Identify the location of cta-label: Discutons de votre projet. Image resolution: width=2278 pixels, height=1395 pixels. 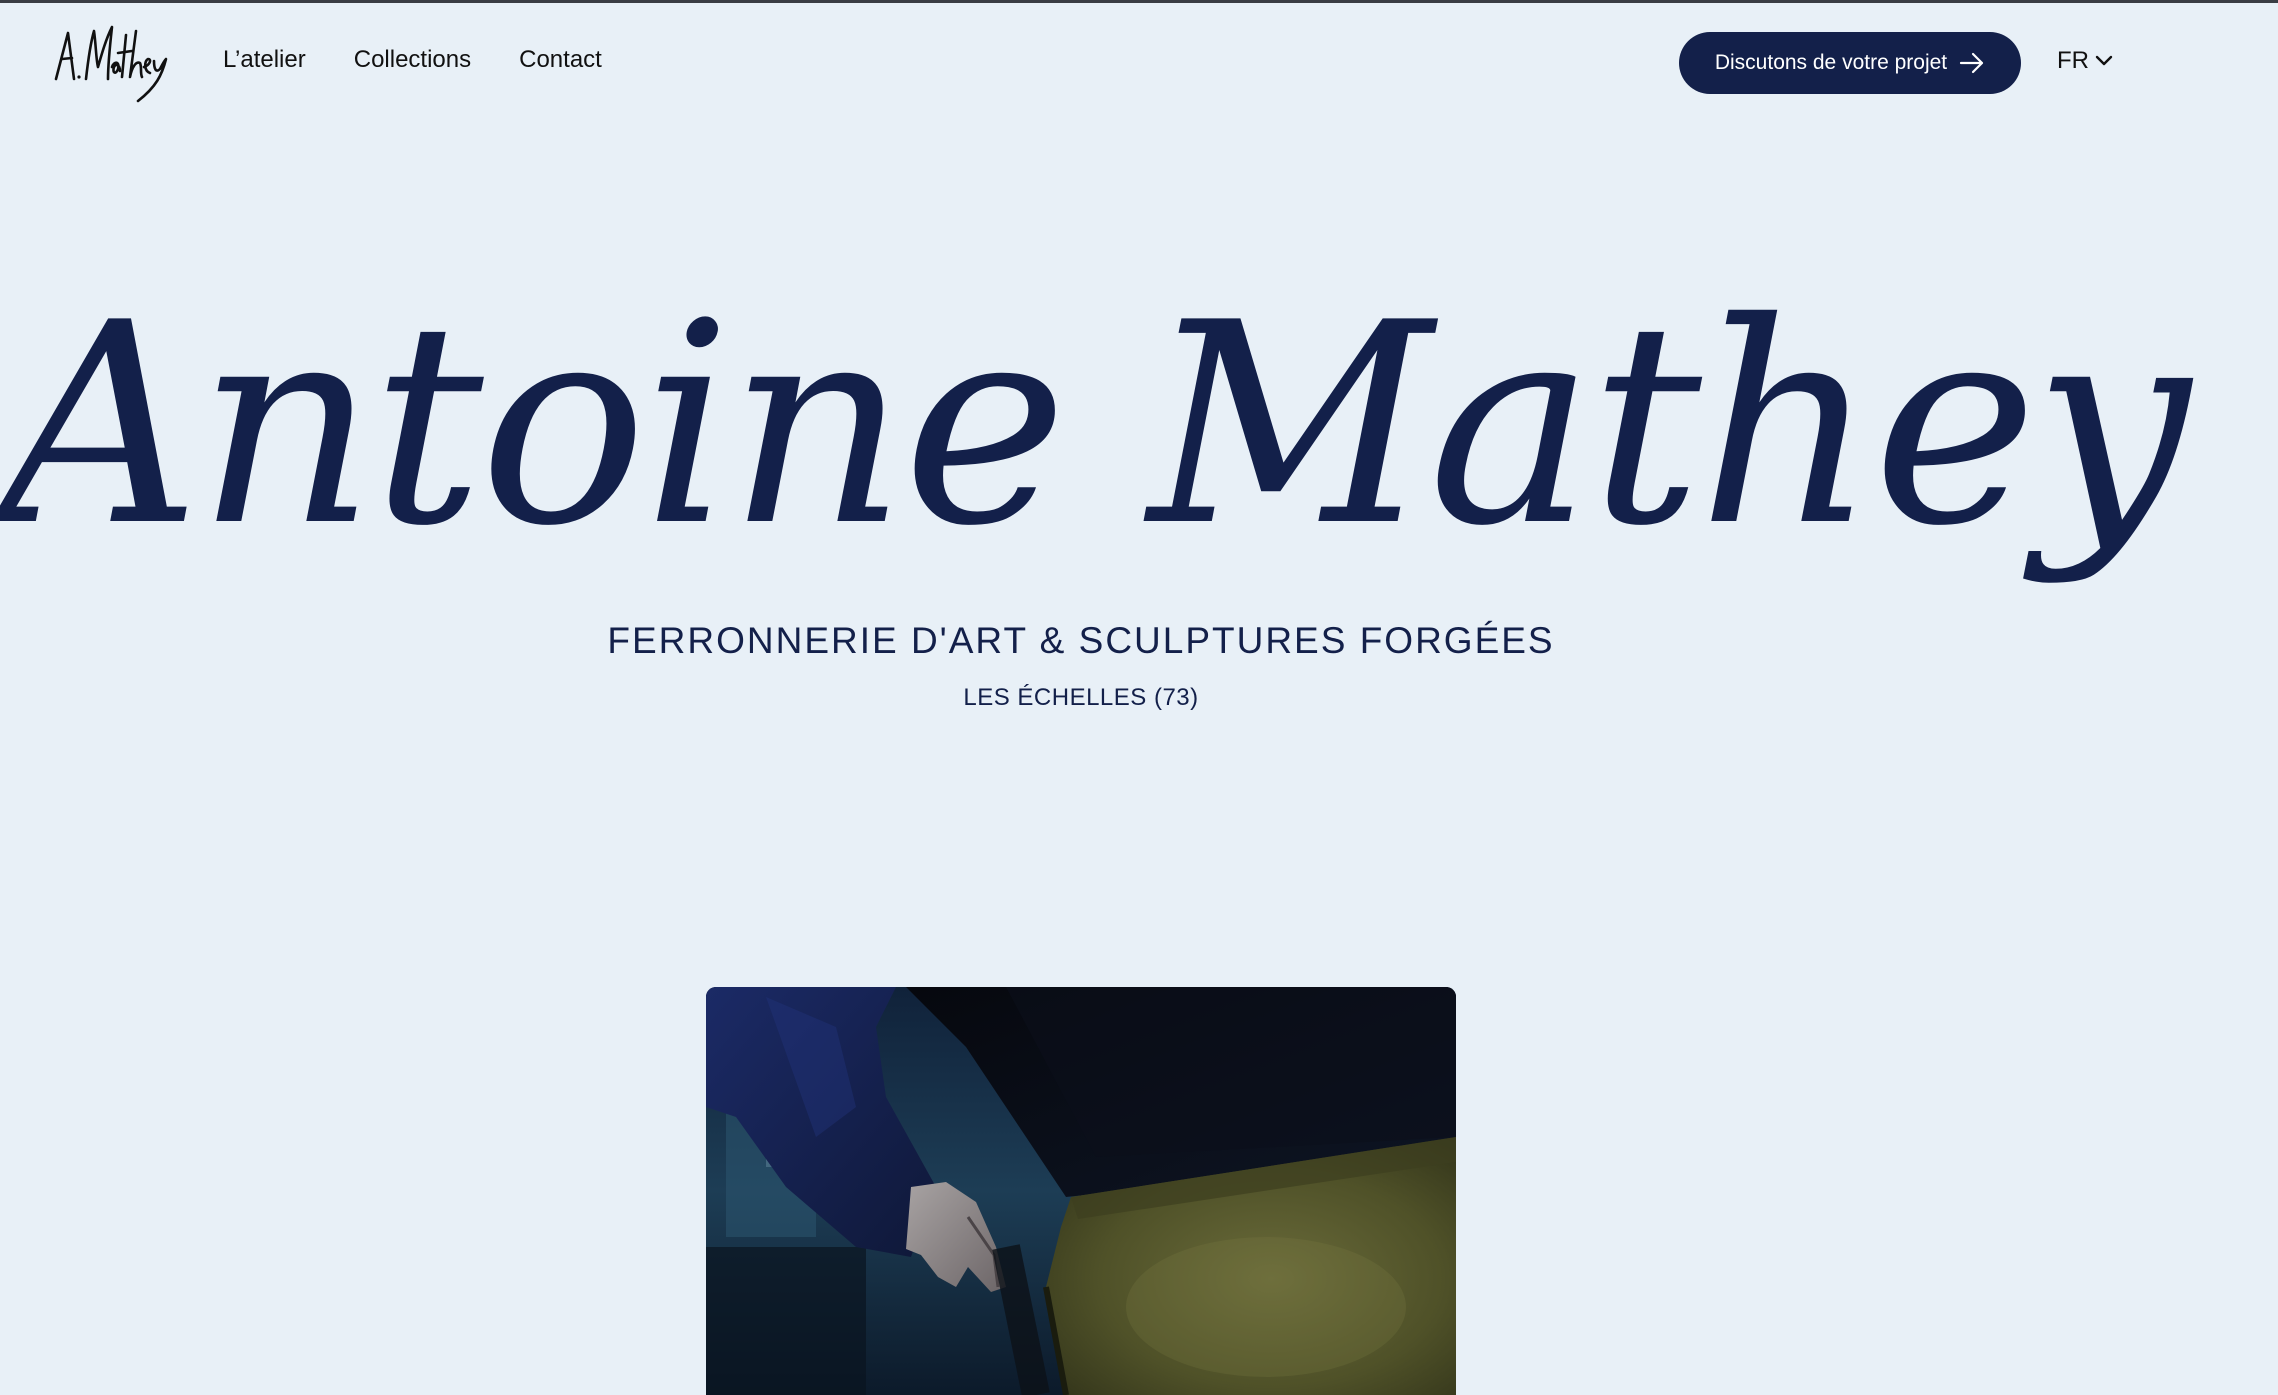
(1831, 62).